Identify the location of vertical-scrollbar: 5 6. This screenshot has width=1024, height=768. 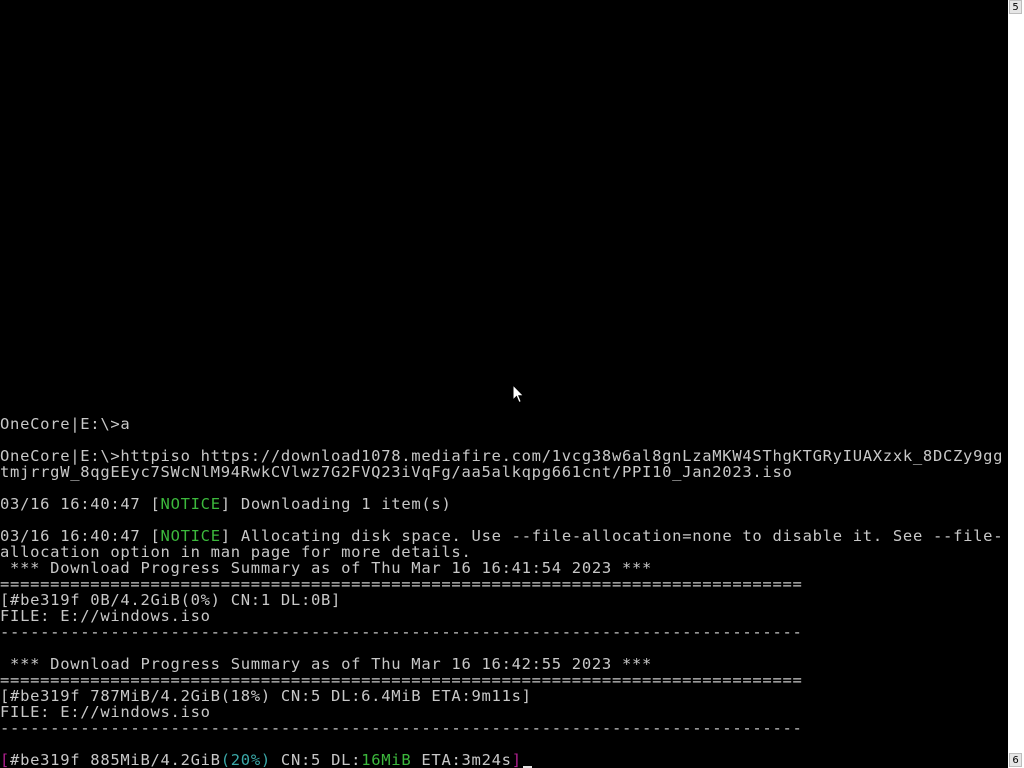
(1016, 384).